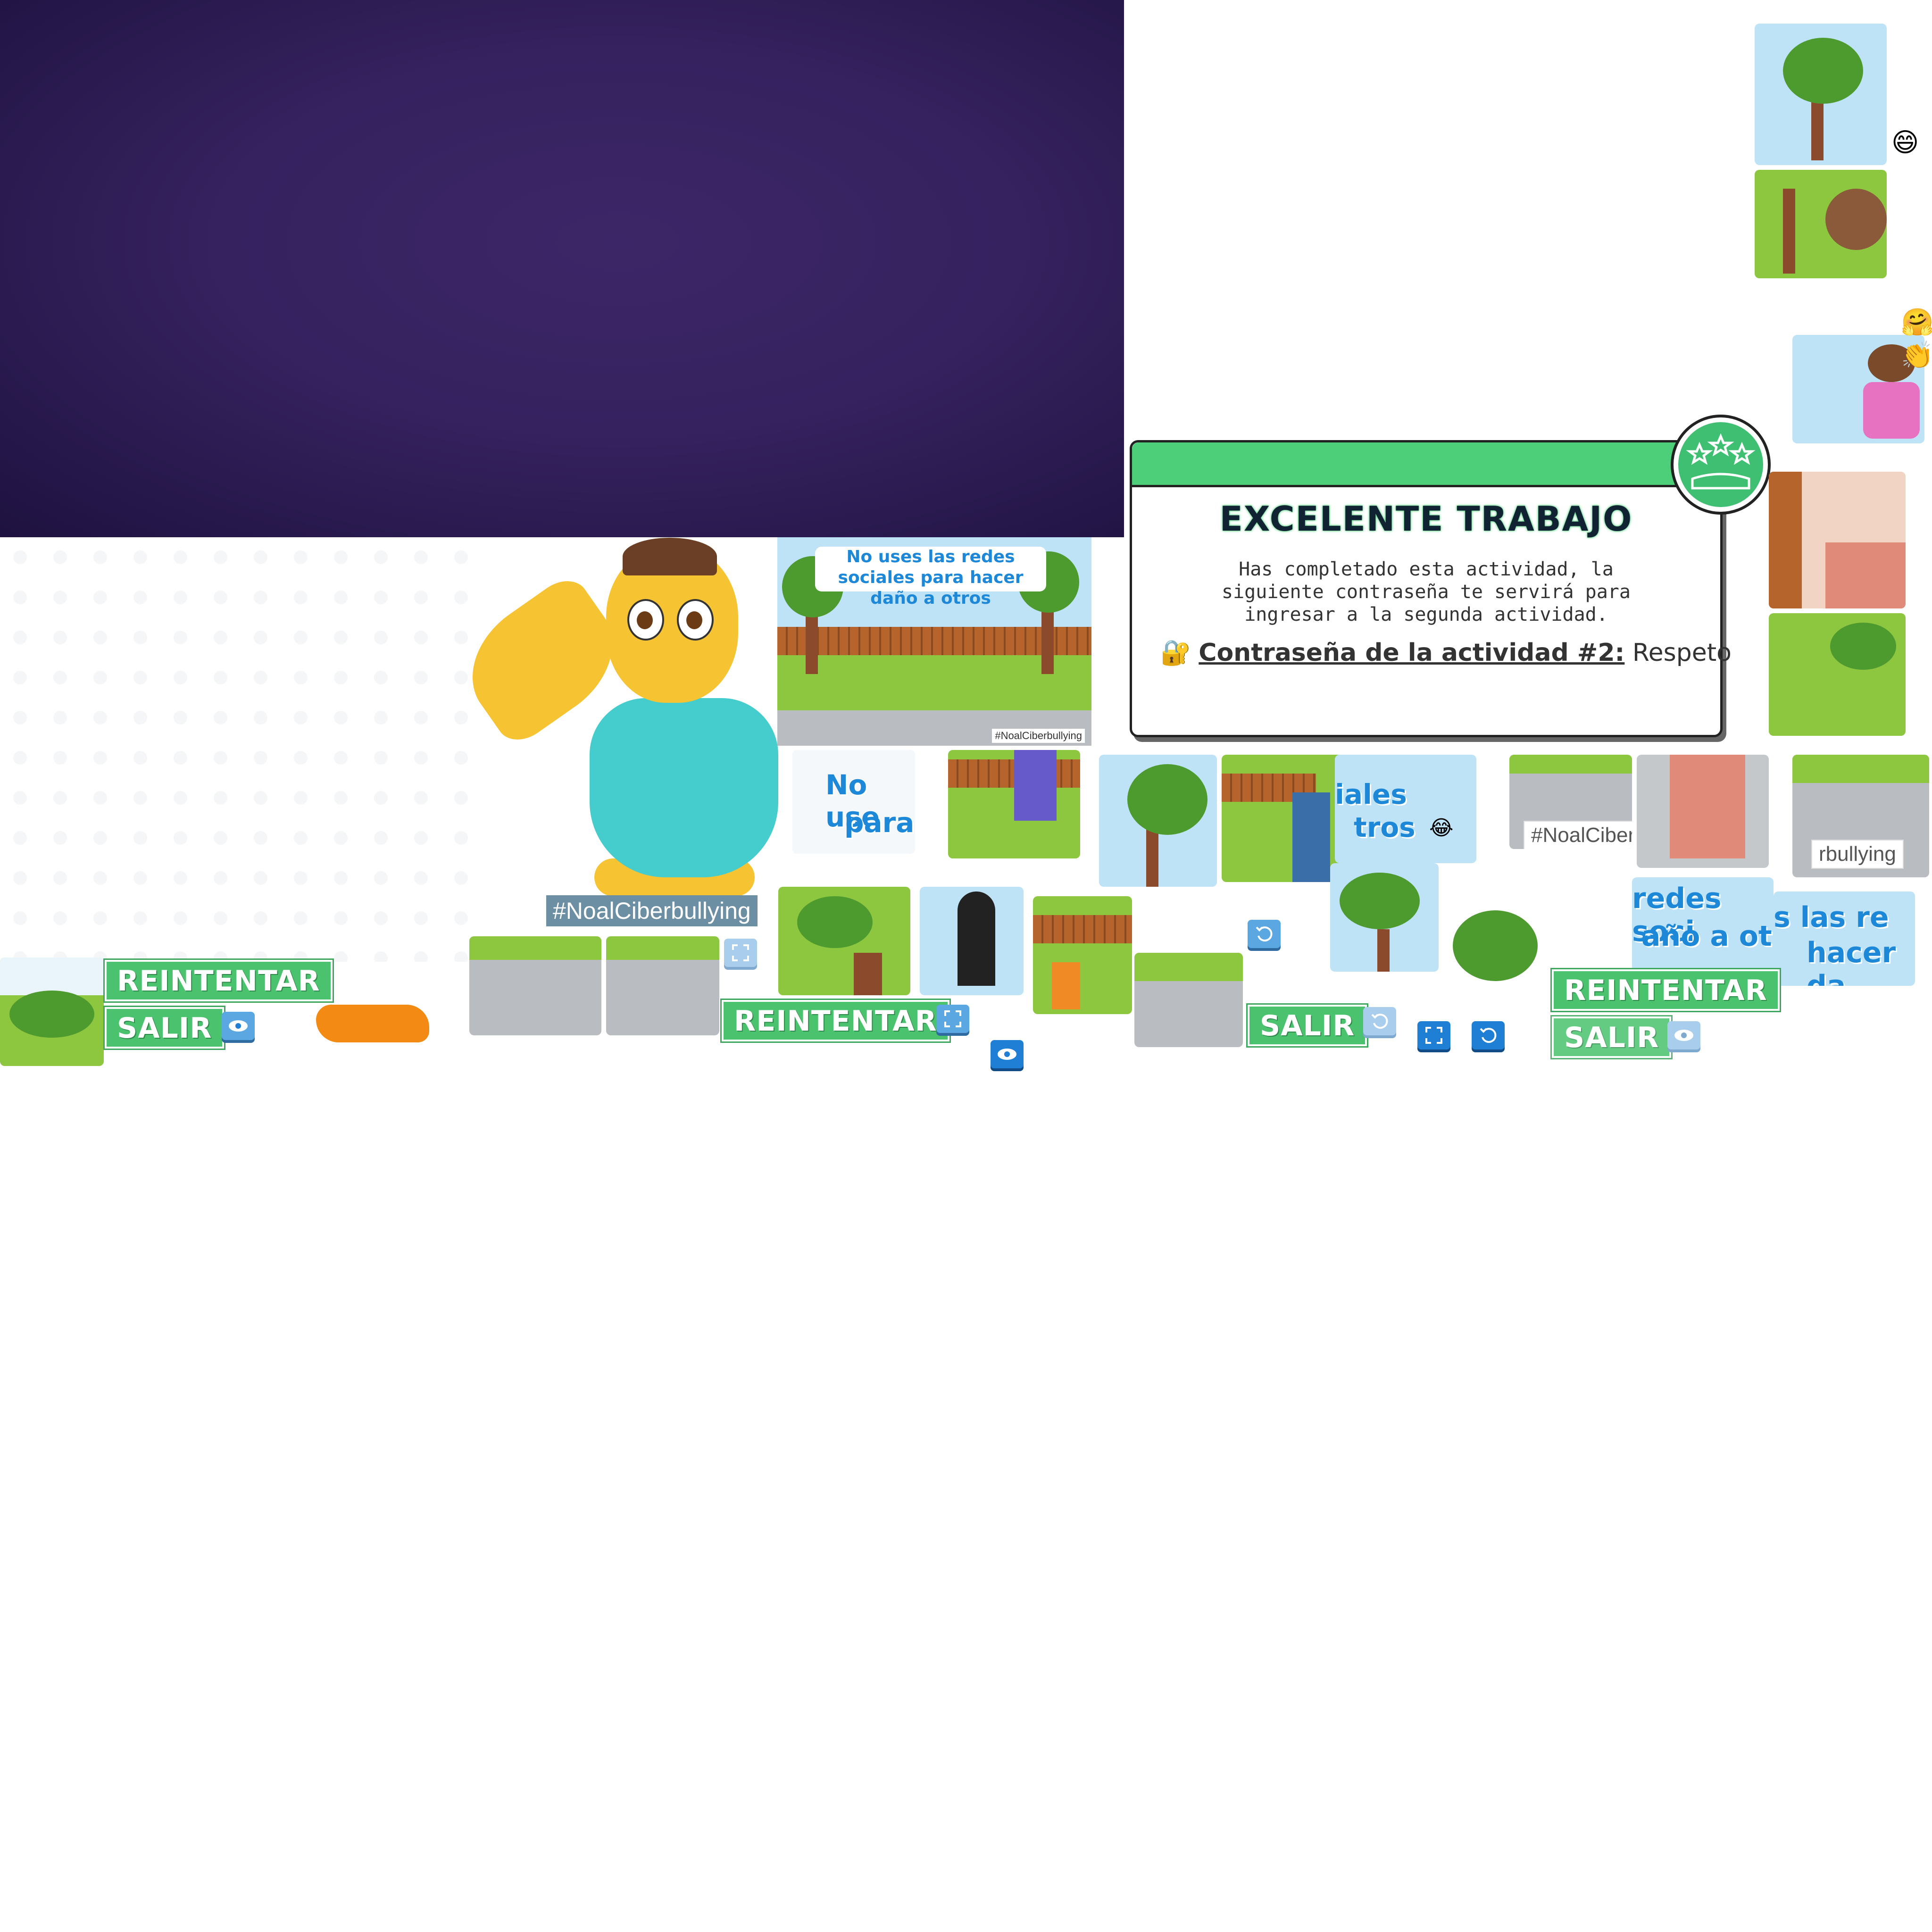 Image resolution: width=1932 pixels, height=1932 pixels. I want to click on stars-hand-badge-icon, so click(1721, 464).